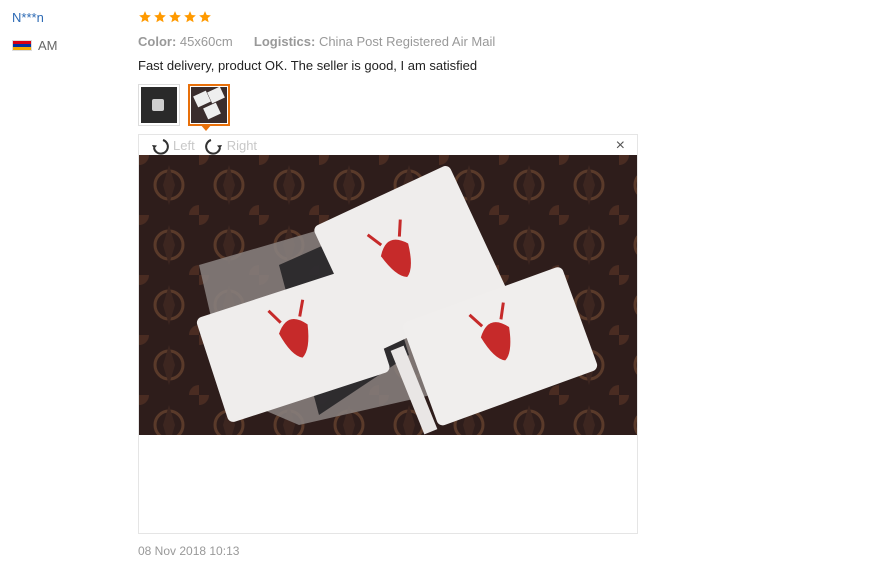 The width and height of the screenshot is (879, 568). What do you see at coordinates (160, 146) in the screenshot?
I see `rotate-left-icon` at bounding box center [160, 146].